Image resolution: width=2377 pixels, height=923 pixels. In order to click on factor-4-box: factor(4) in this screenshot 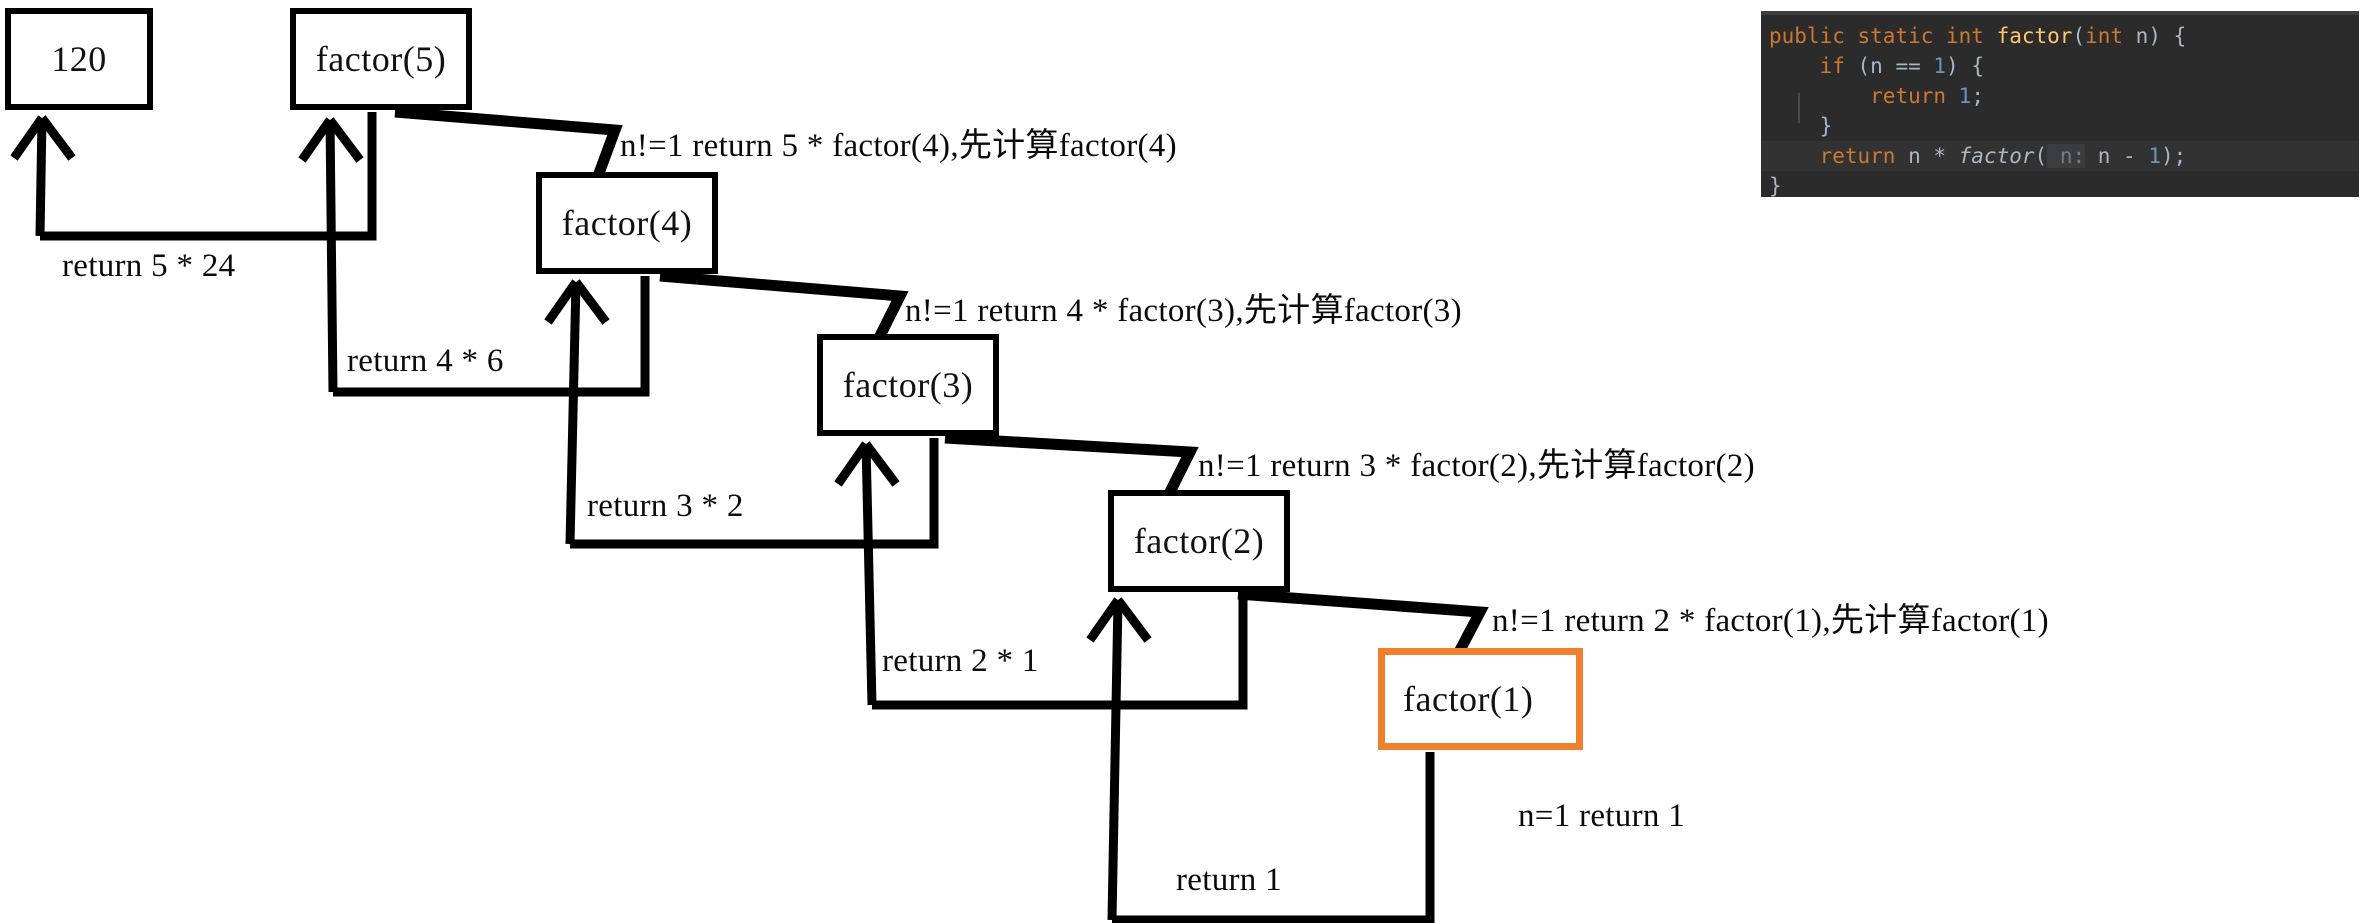, I will do `click(627, 223)`.